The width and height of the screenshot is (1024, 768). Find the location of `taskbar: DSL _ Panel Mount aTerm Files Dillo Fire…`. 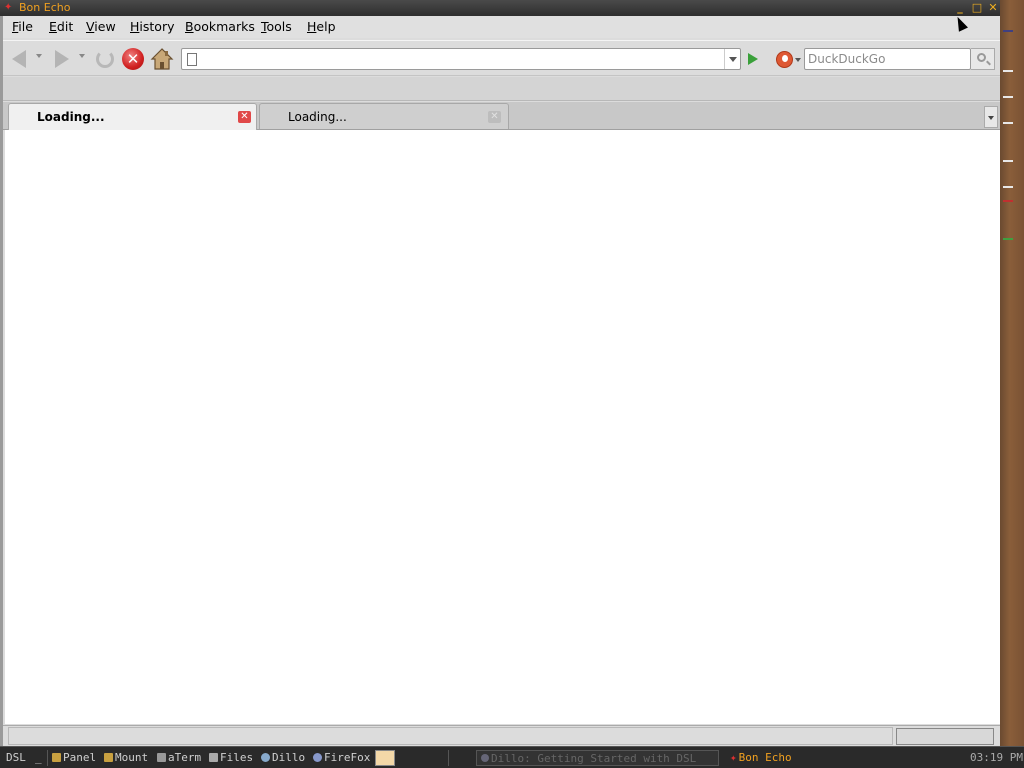

taskbar: DSL _ Panel Mount aTerm Files Dillo Fire… is located at coordinates (512, 757).